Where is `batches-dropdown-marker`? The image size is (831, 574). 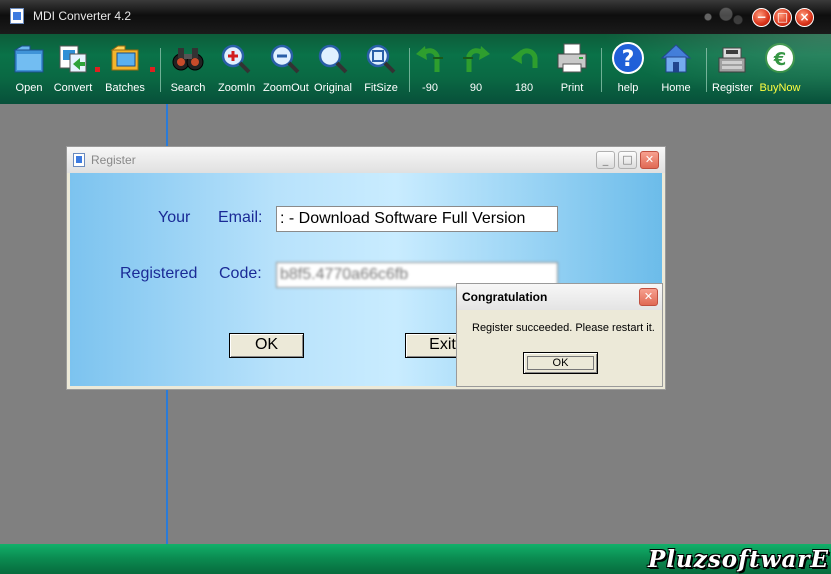 batches-dropdown-marker is located at coordinates (152, 69).